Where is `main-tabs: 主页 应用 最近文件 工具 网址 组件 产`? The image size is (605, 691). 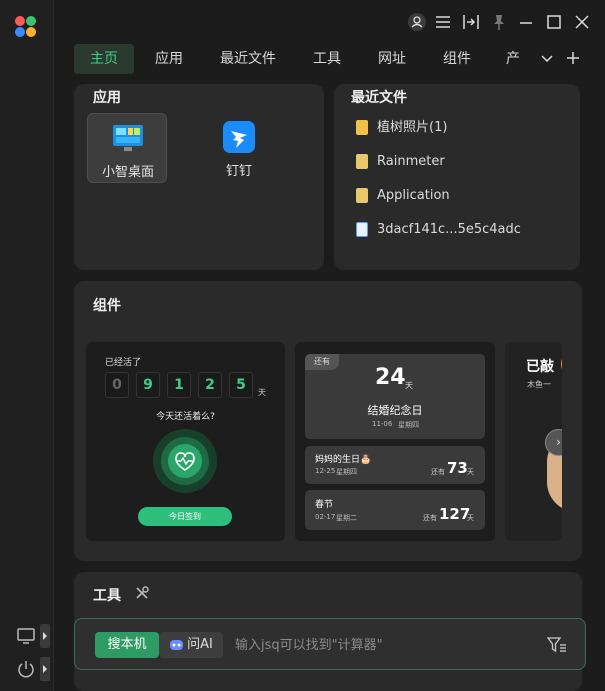 main-tabs: 主页 应用 最近文件 工具 网址 组件 产 is located at coordinates (334, 59).